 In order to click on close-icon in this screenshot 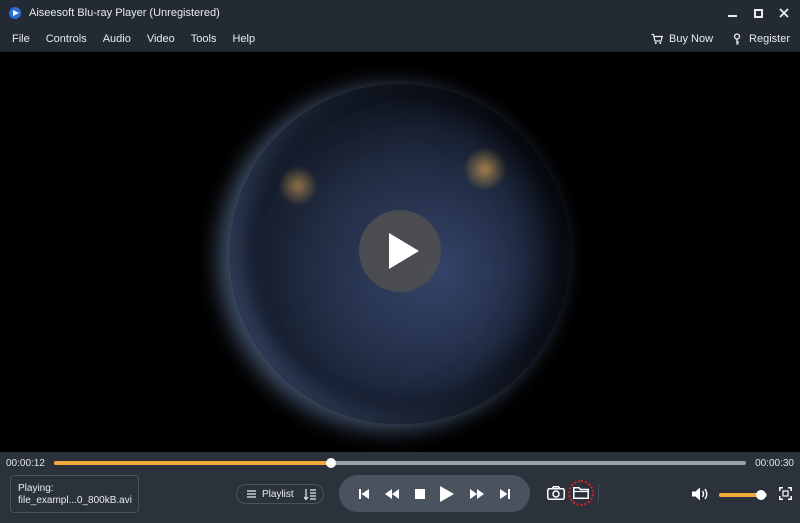, I will do `click(784, 13)`.